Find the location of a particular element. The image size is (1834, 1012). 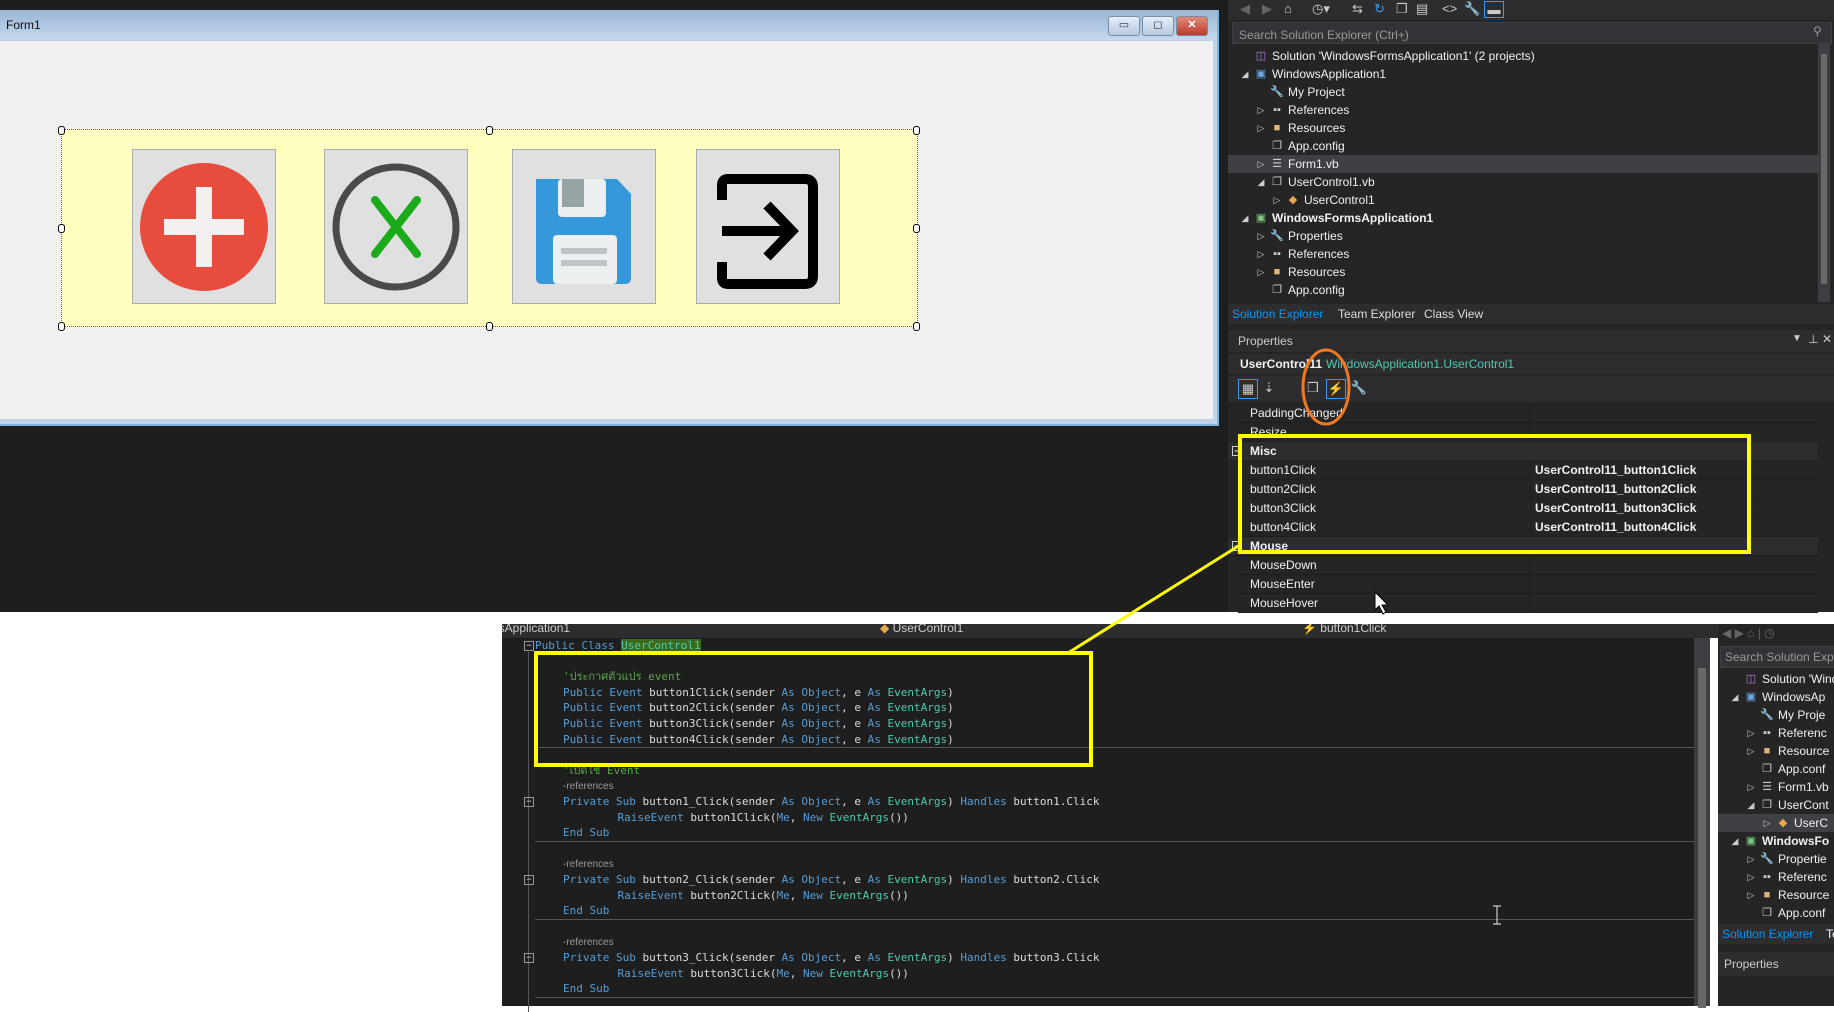

highlight-box-properties is located at coordinates (1494, 494).